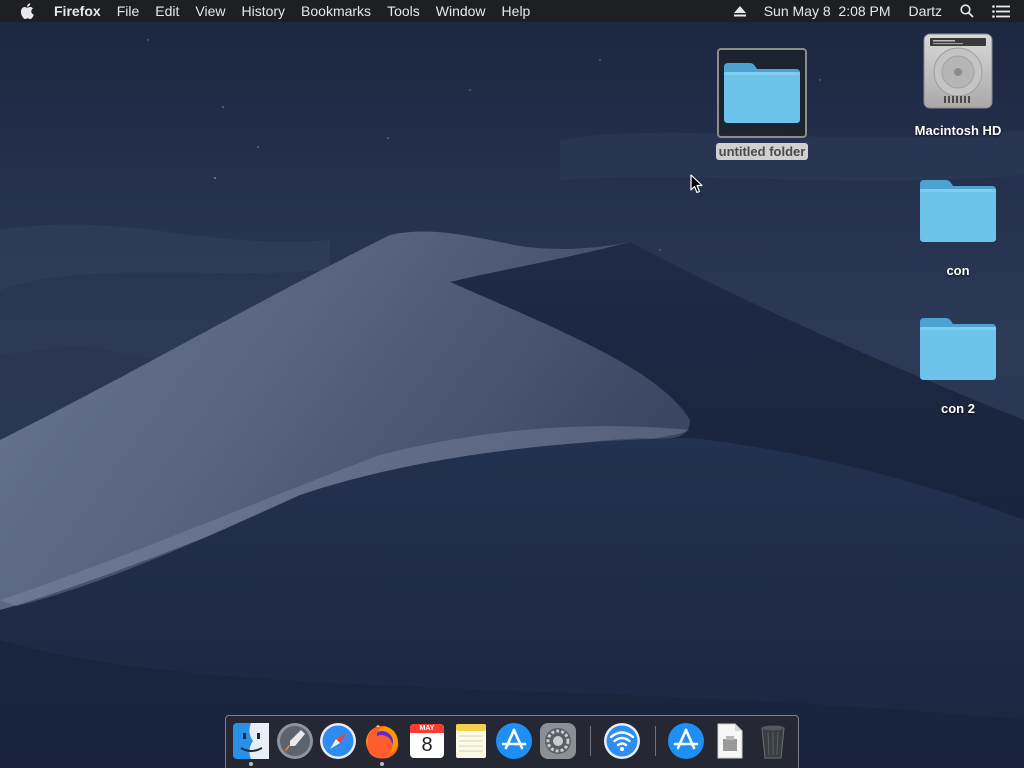 Image resolution: width=1024 pixels, height=768 pixels. What do you see at coordinates (336, 11) in the screenshot?
I see `menu-bookmarks: Bookmarks` at bounding box center [336, 11].